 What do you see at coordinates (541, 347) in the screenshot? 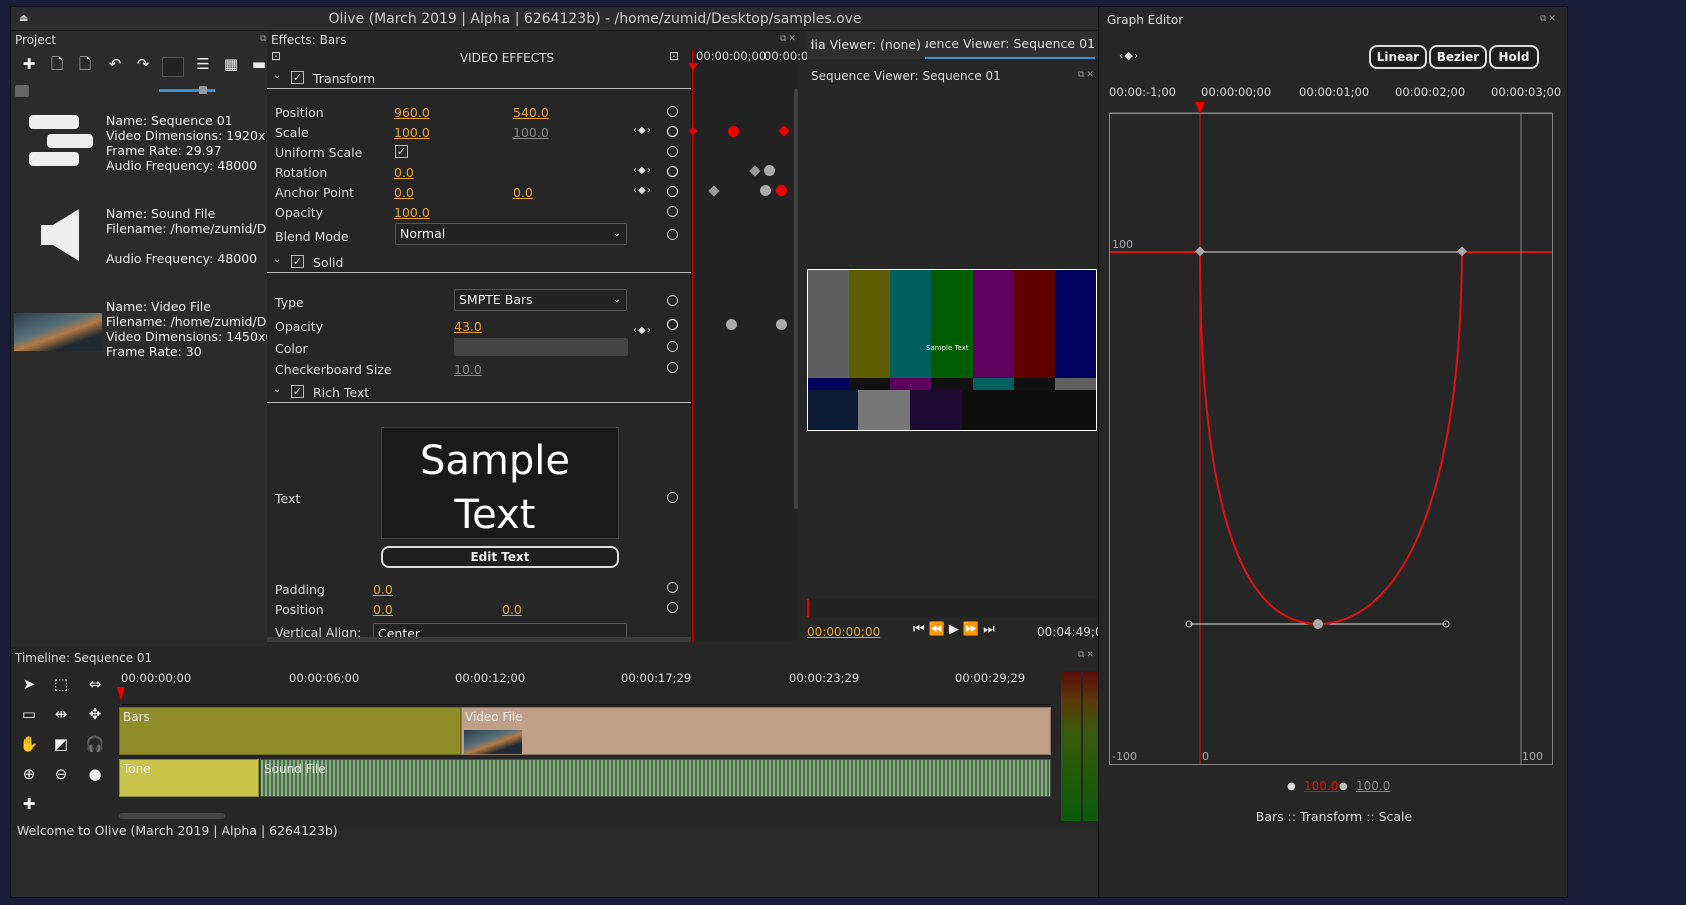
I see `color-swatch` at bounding box center [541, 347].